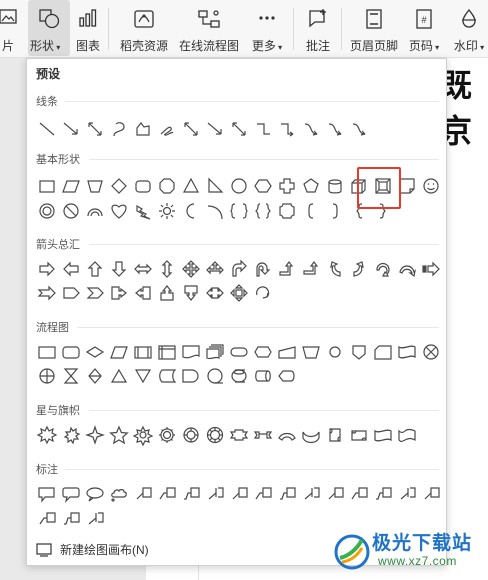 This screenshot has height=580, width=488. Describe the element at coordinates (287, 435) in the screenshot. I see `shape-ribbon-curv-up` at that location.